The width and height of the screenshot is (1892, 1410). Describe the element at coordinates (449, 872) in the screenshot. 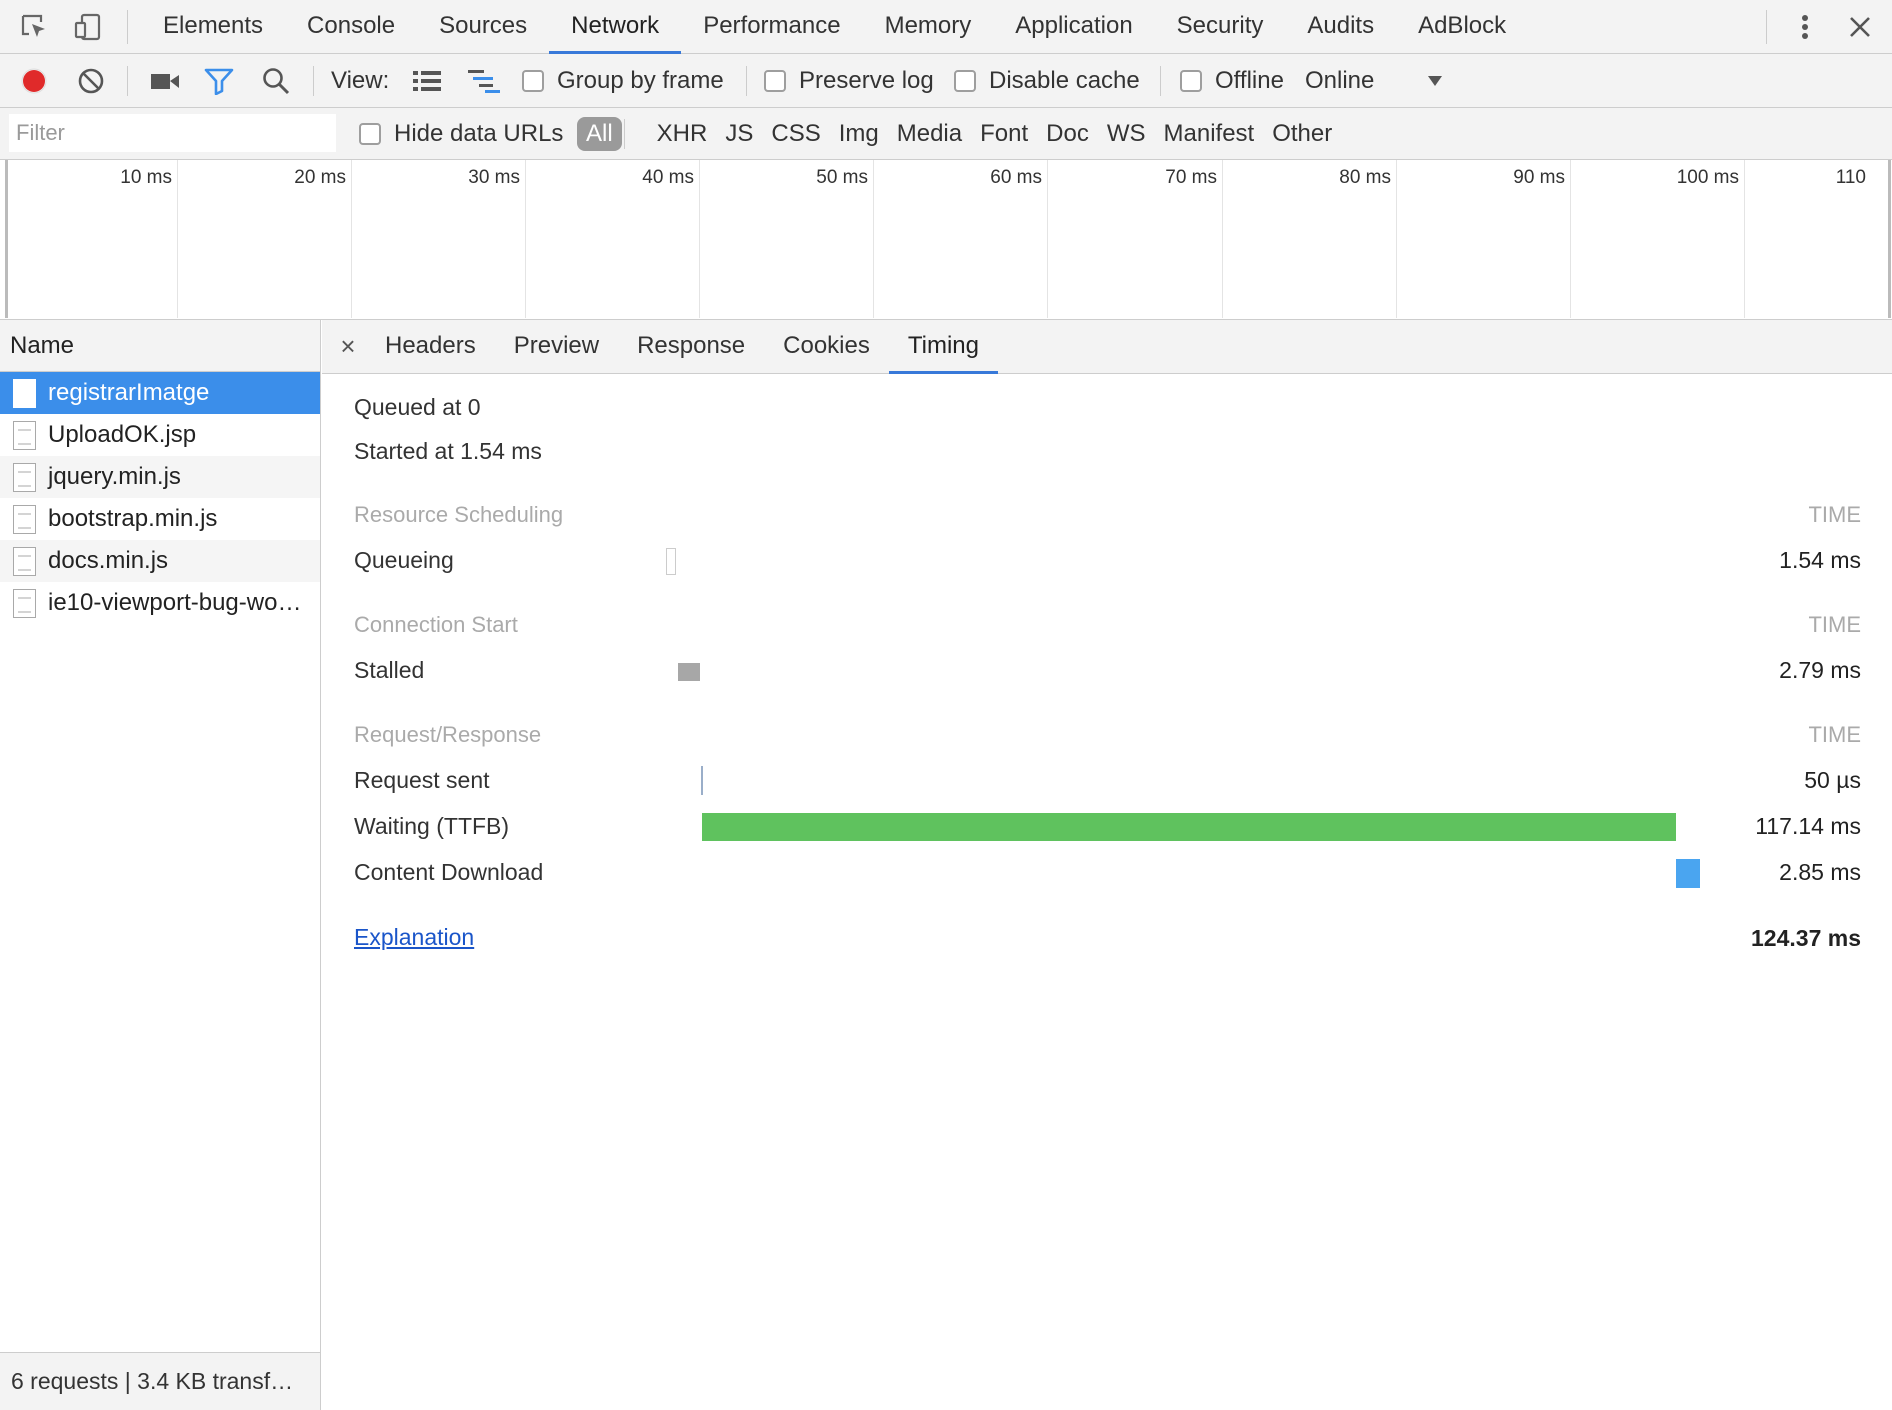

I see `content-download-label: Content Download` at that location.